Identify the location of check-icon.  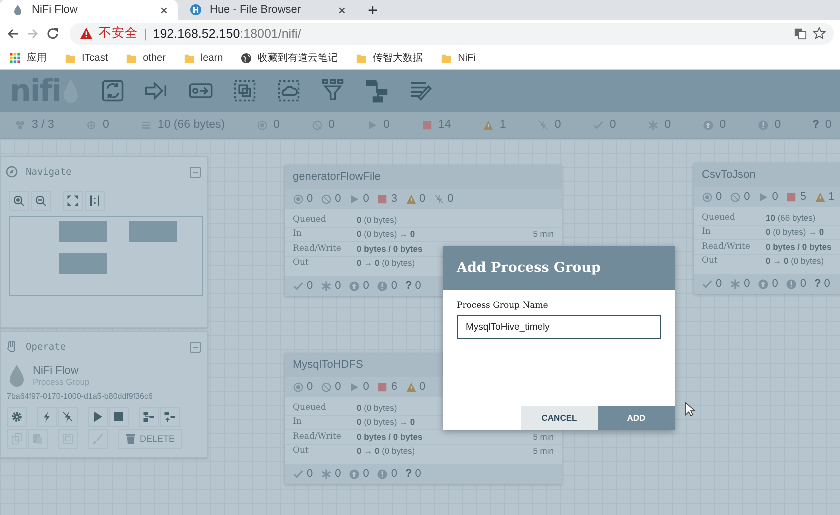
(298, 474).